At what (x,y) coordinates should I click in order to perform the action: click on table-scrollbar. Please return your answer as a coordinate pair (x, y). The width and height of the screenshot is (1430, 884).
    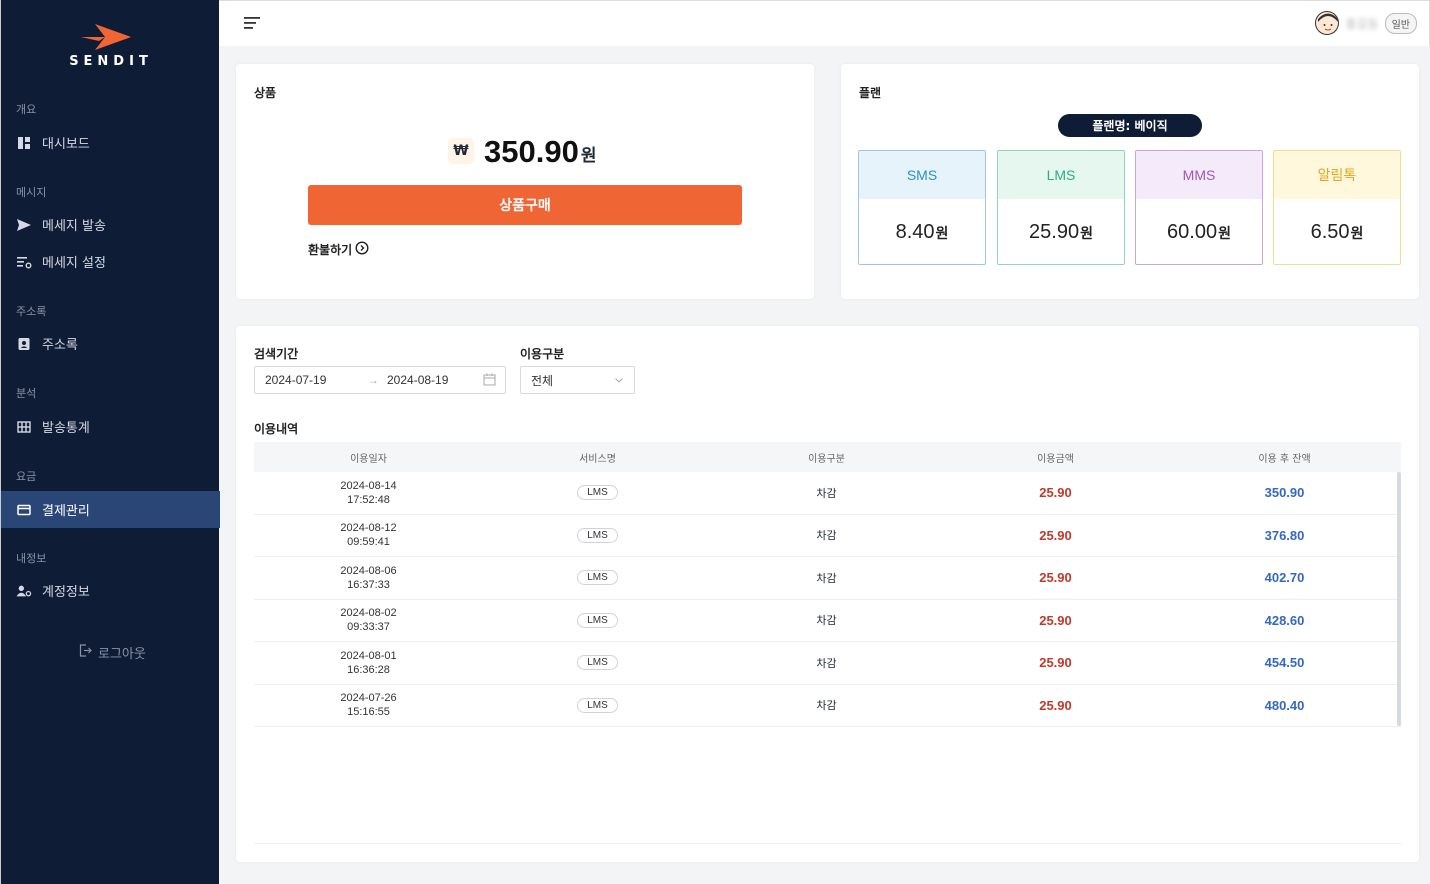
    Looking at the image, I should click on (1399, 599).